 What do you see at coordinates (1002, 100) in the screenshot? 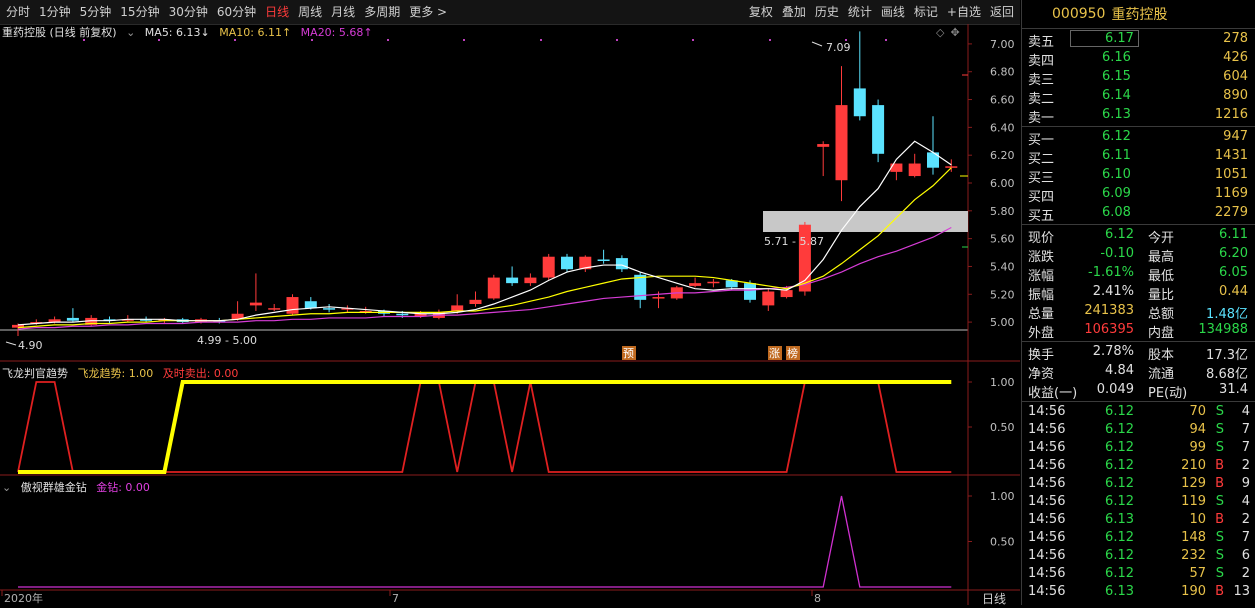
I see `y-tick-label: 6.60` at bounding box center [1002, 100].